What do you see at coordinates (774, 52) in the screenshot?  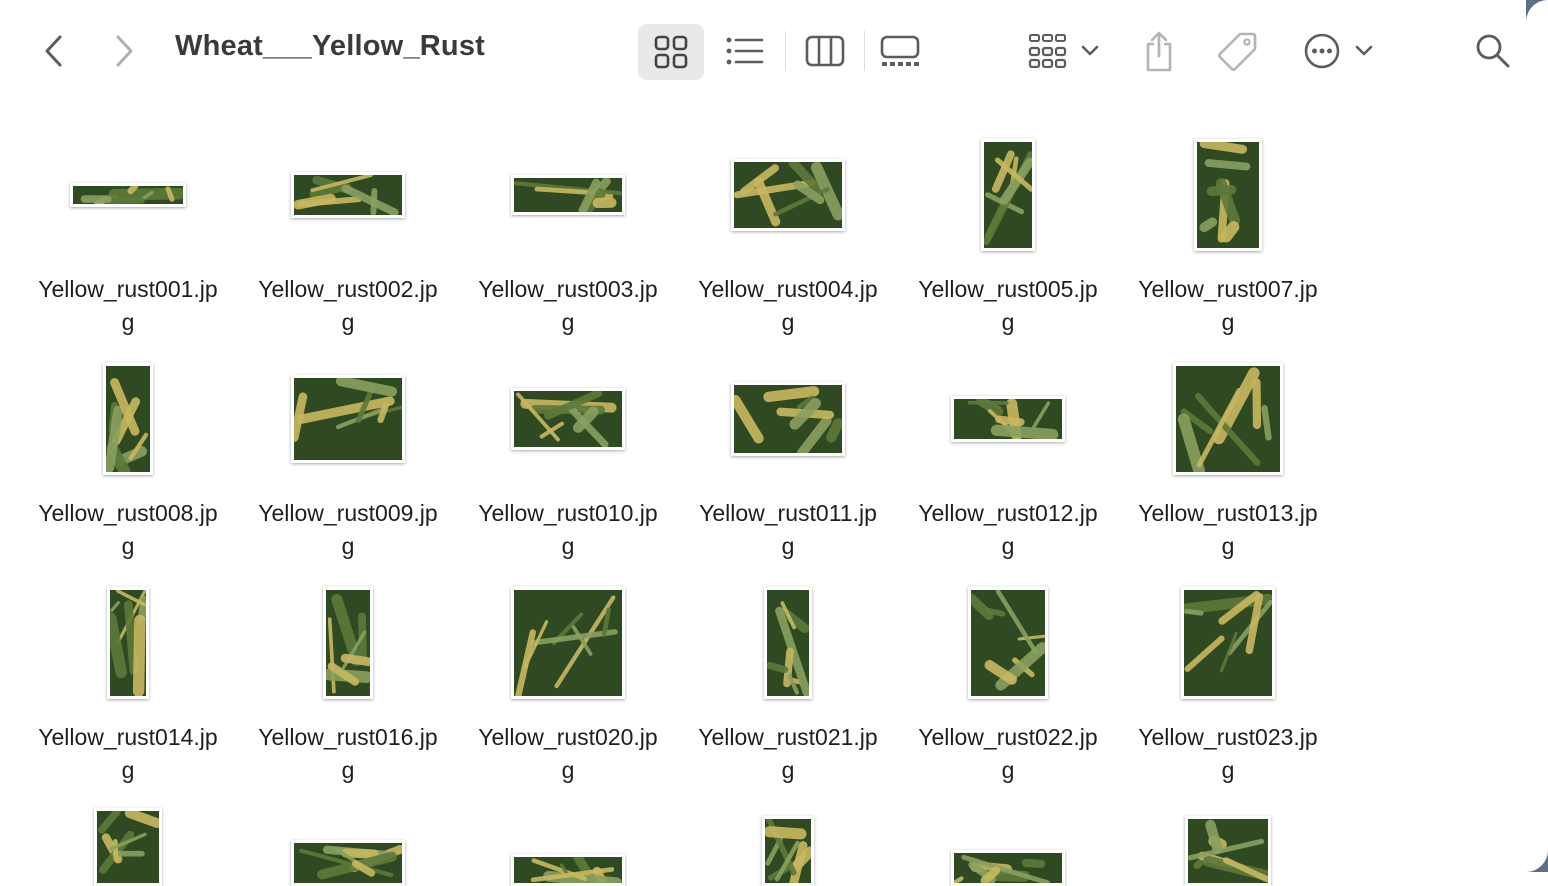 I see `finder-toolbar: Wheat___Yellow_Rust` at bounding box center [774, 52].